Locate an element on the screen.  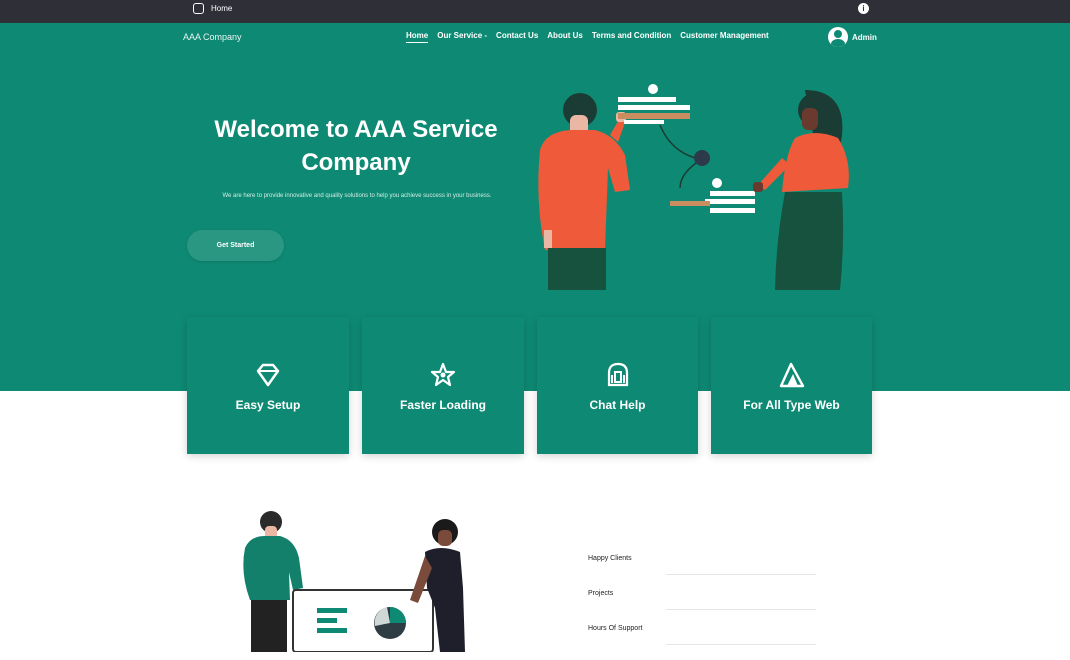
form-row: Projects is located at coordinates (702, 607).